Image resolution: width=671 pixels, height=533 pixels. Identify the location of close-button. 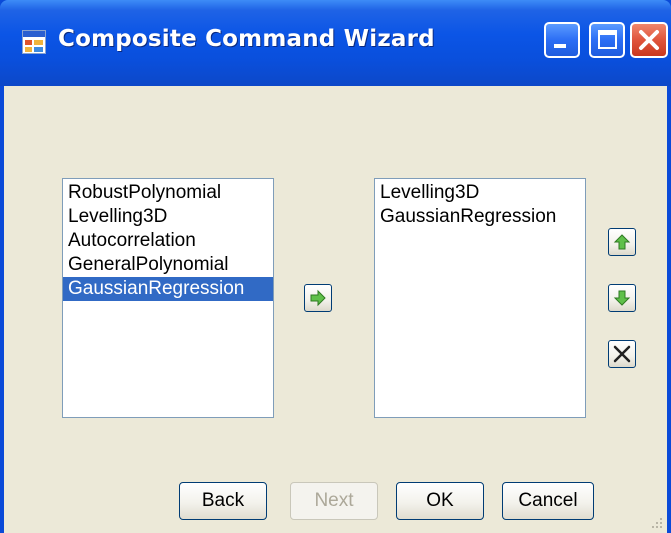
(649, 40).